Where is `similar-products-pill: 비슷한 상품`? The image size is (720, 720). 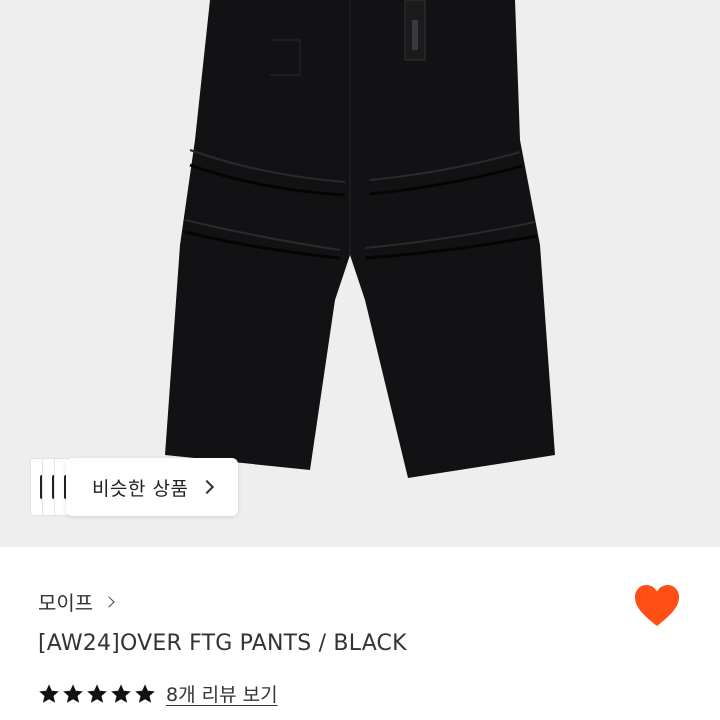
similar-products-pill: 비슷한 상품 is located at coordinates (152, 487).